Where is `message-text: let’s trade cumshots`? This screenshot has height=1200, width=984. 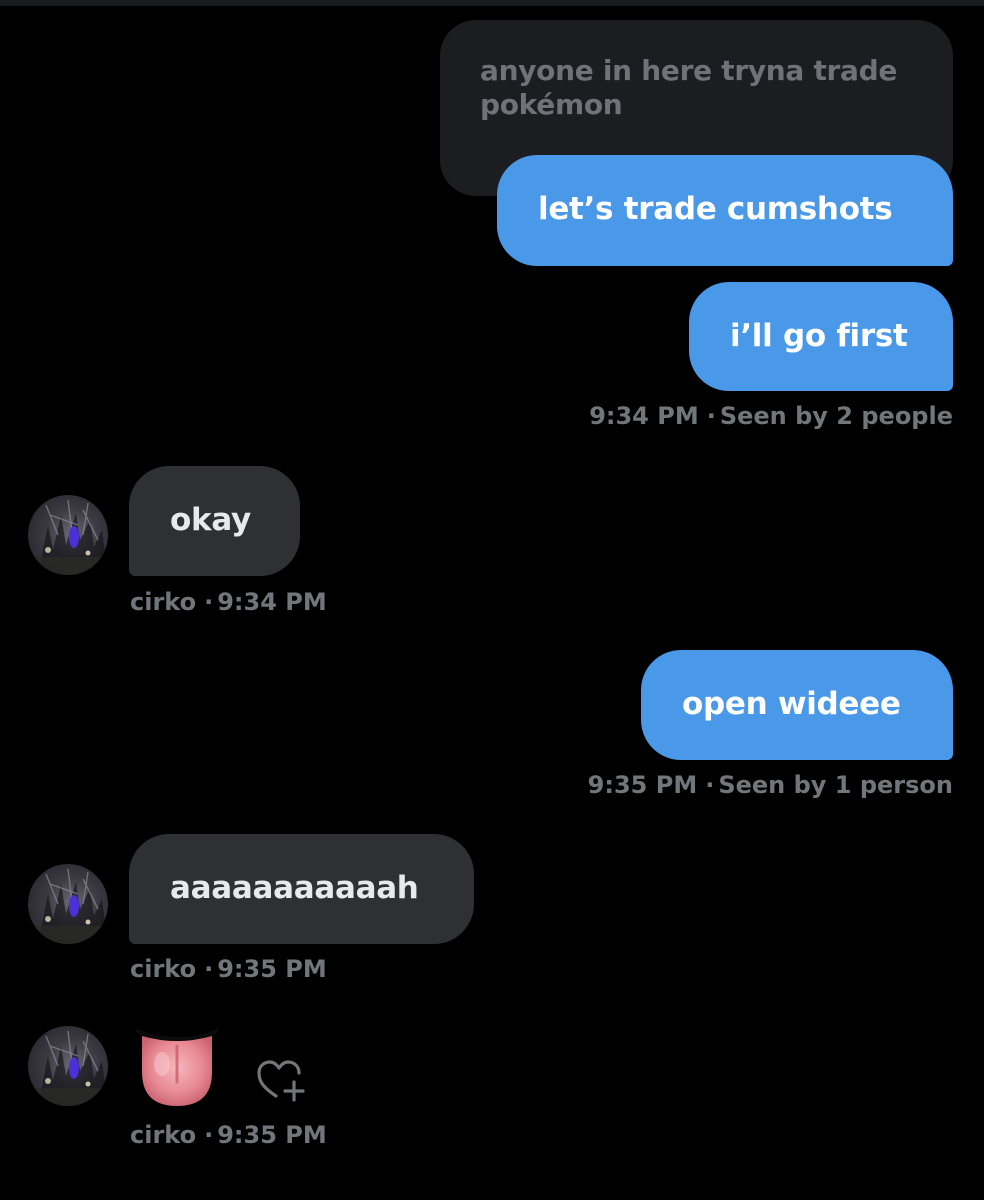
message-text: let’s trade cumshots is located at coordinates (715, 209).